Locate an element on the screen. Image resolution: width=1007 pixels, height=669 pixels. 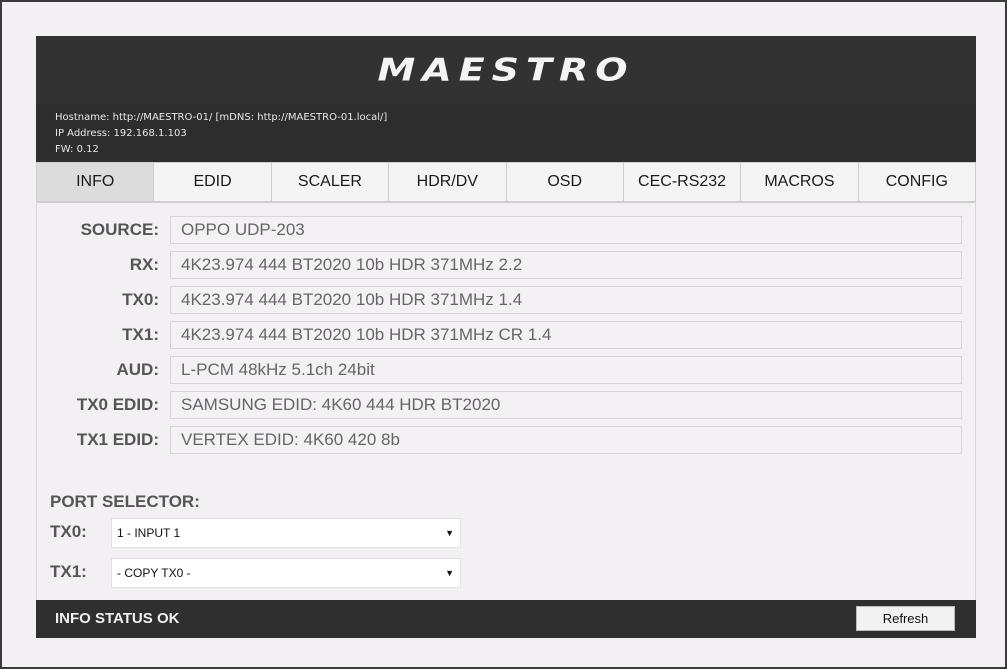
row-label: TX1 EDID: is located at coordinates (117, 439).